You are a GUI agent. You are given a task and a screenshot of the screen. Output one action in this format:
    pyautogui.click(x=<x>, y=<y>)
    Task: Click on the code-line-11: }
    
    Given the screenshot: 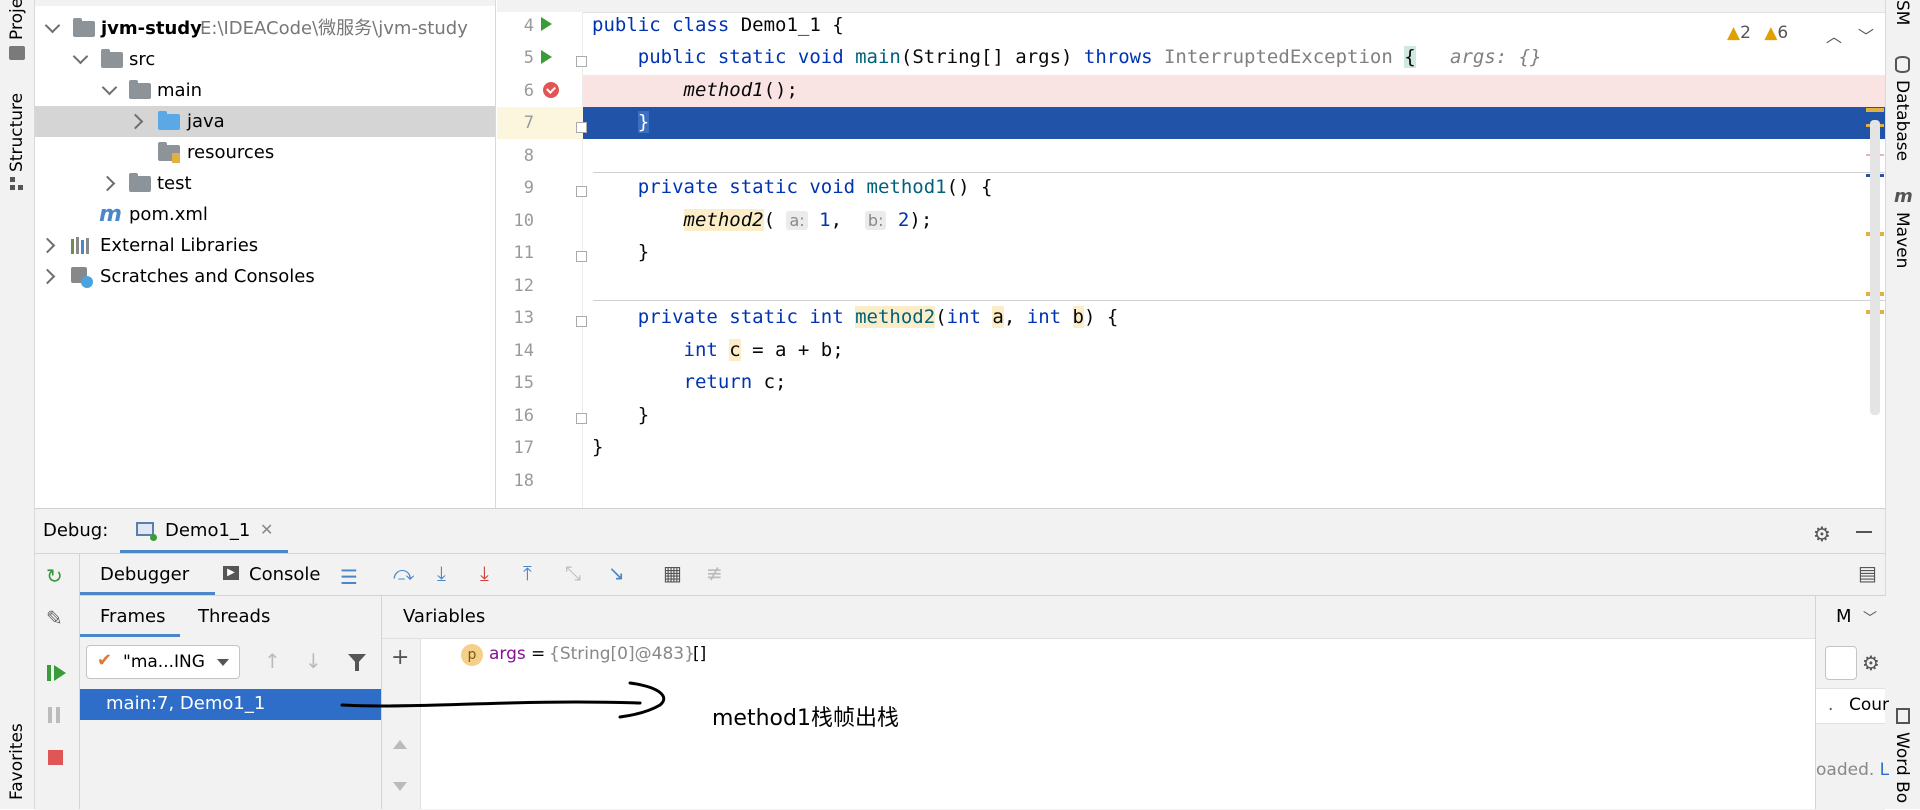 What is the action you would take?
    pyautogui.click(x=620, y=252)
    